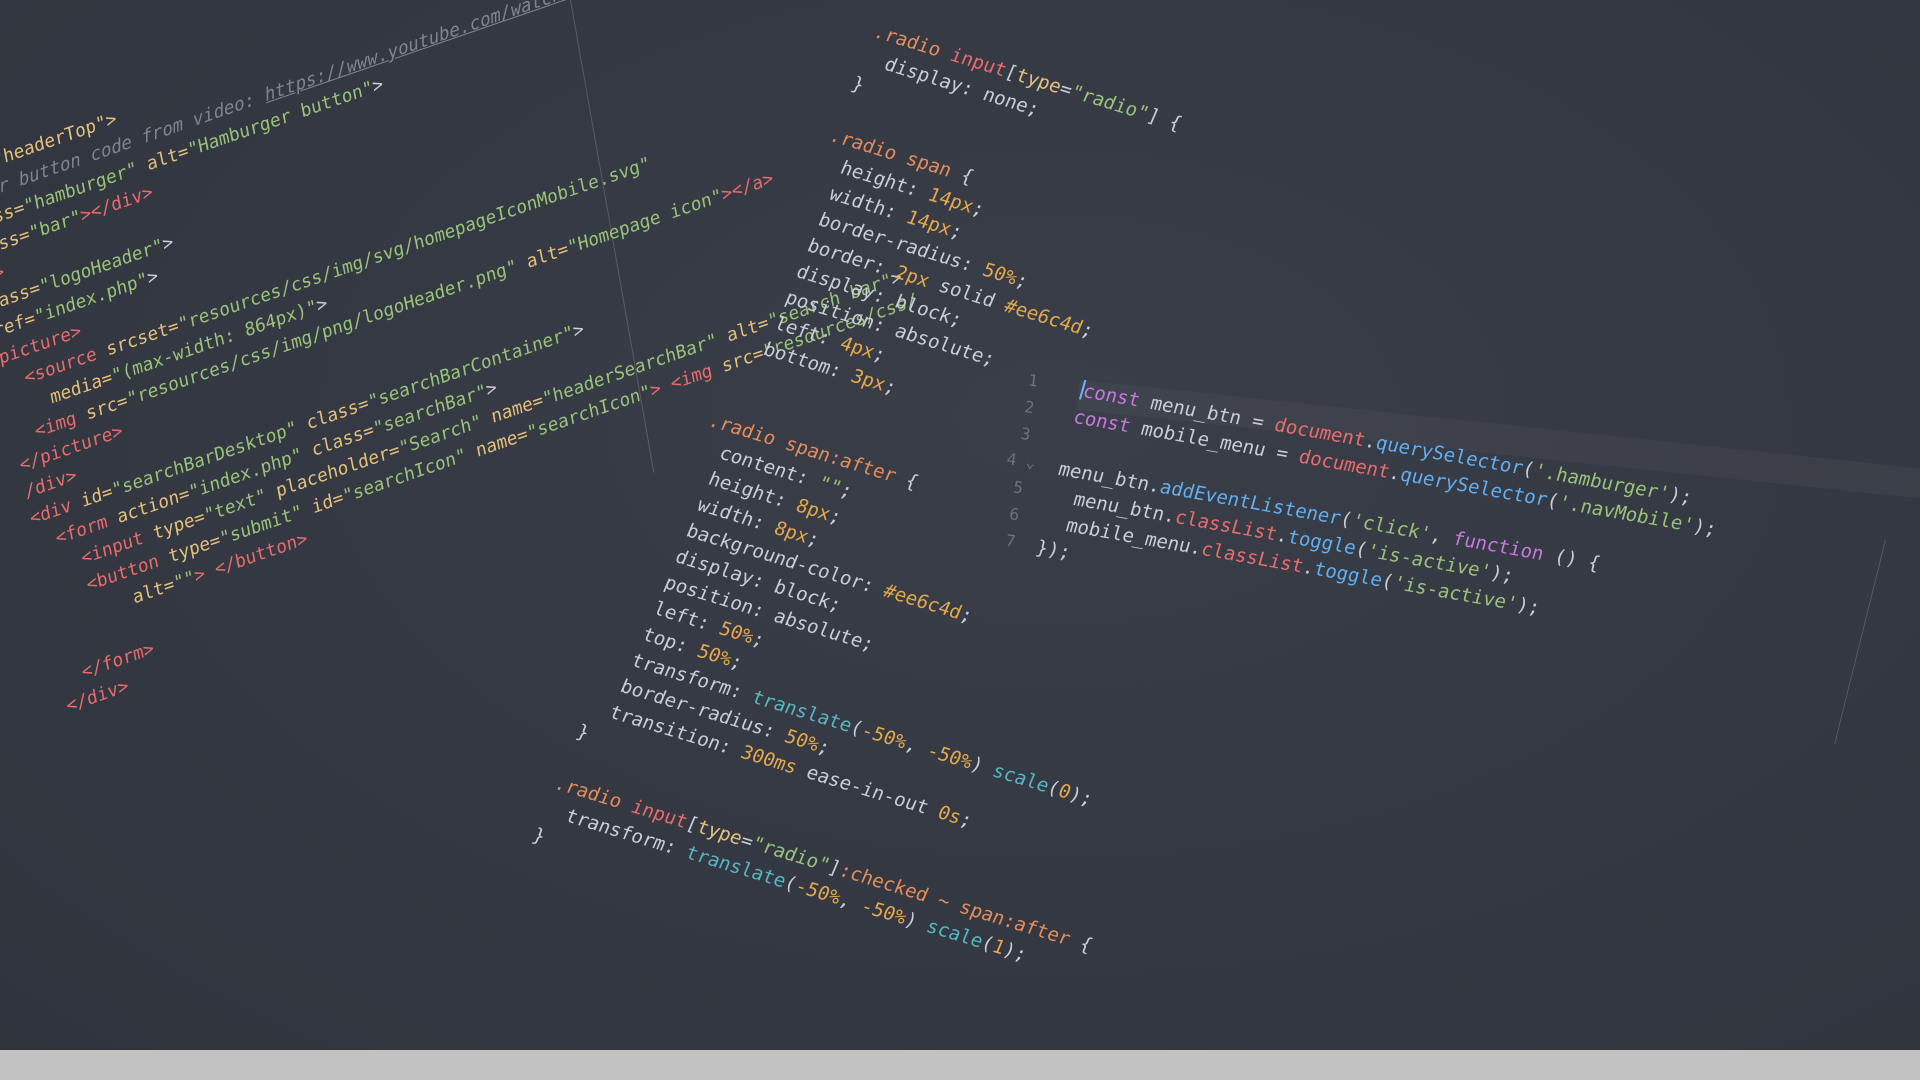 Image resolution: width=1920 pixels, height=1080 pixels. I want to click on bottom-bar, so click(960, 1065).